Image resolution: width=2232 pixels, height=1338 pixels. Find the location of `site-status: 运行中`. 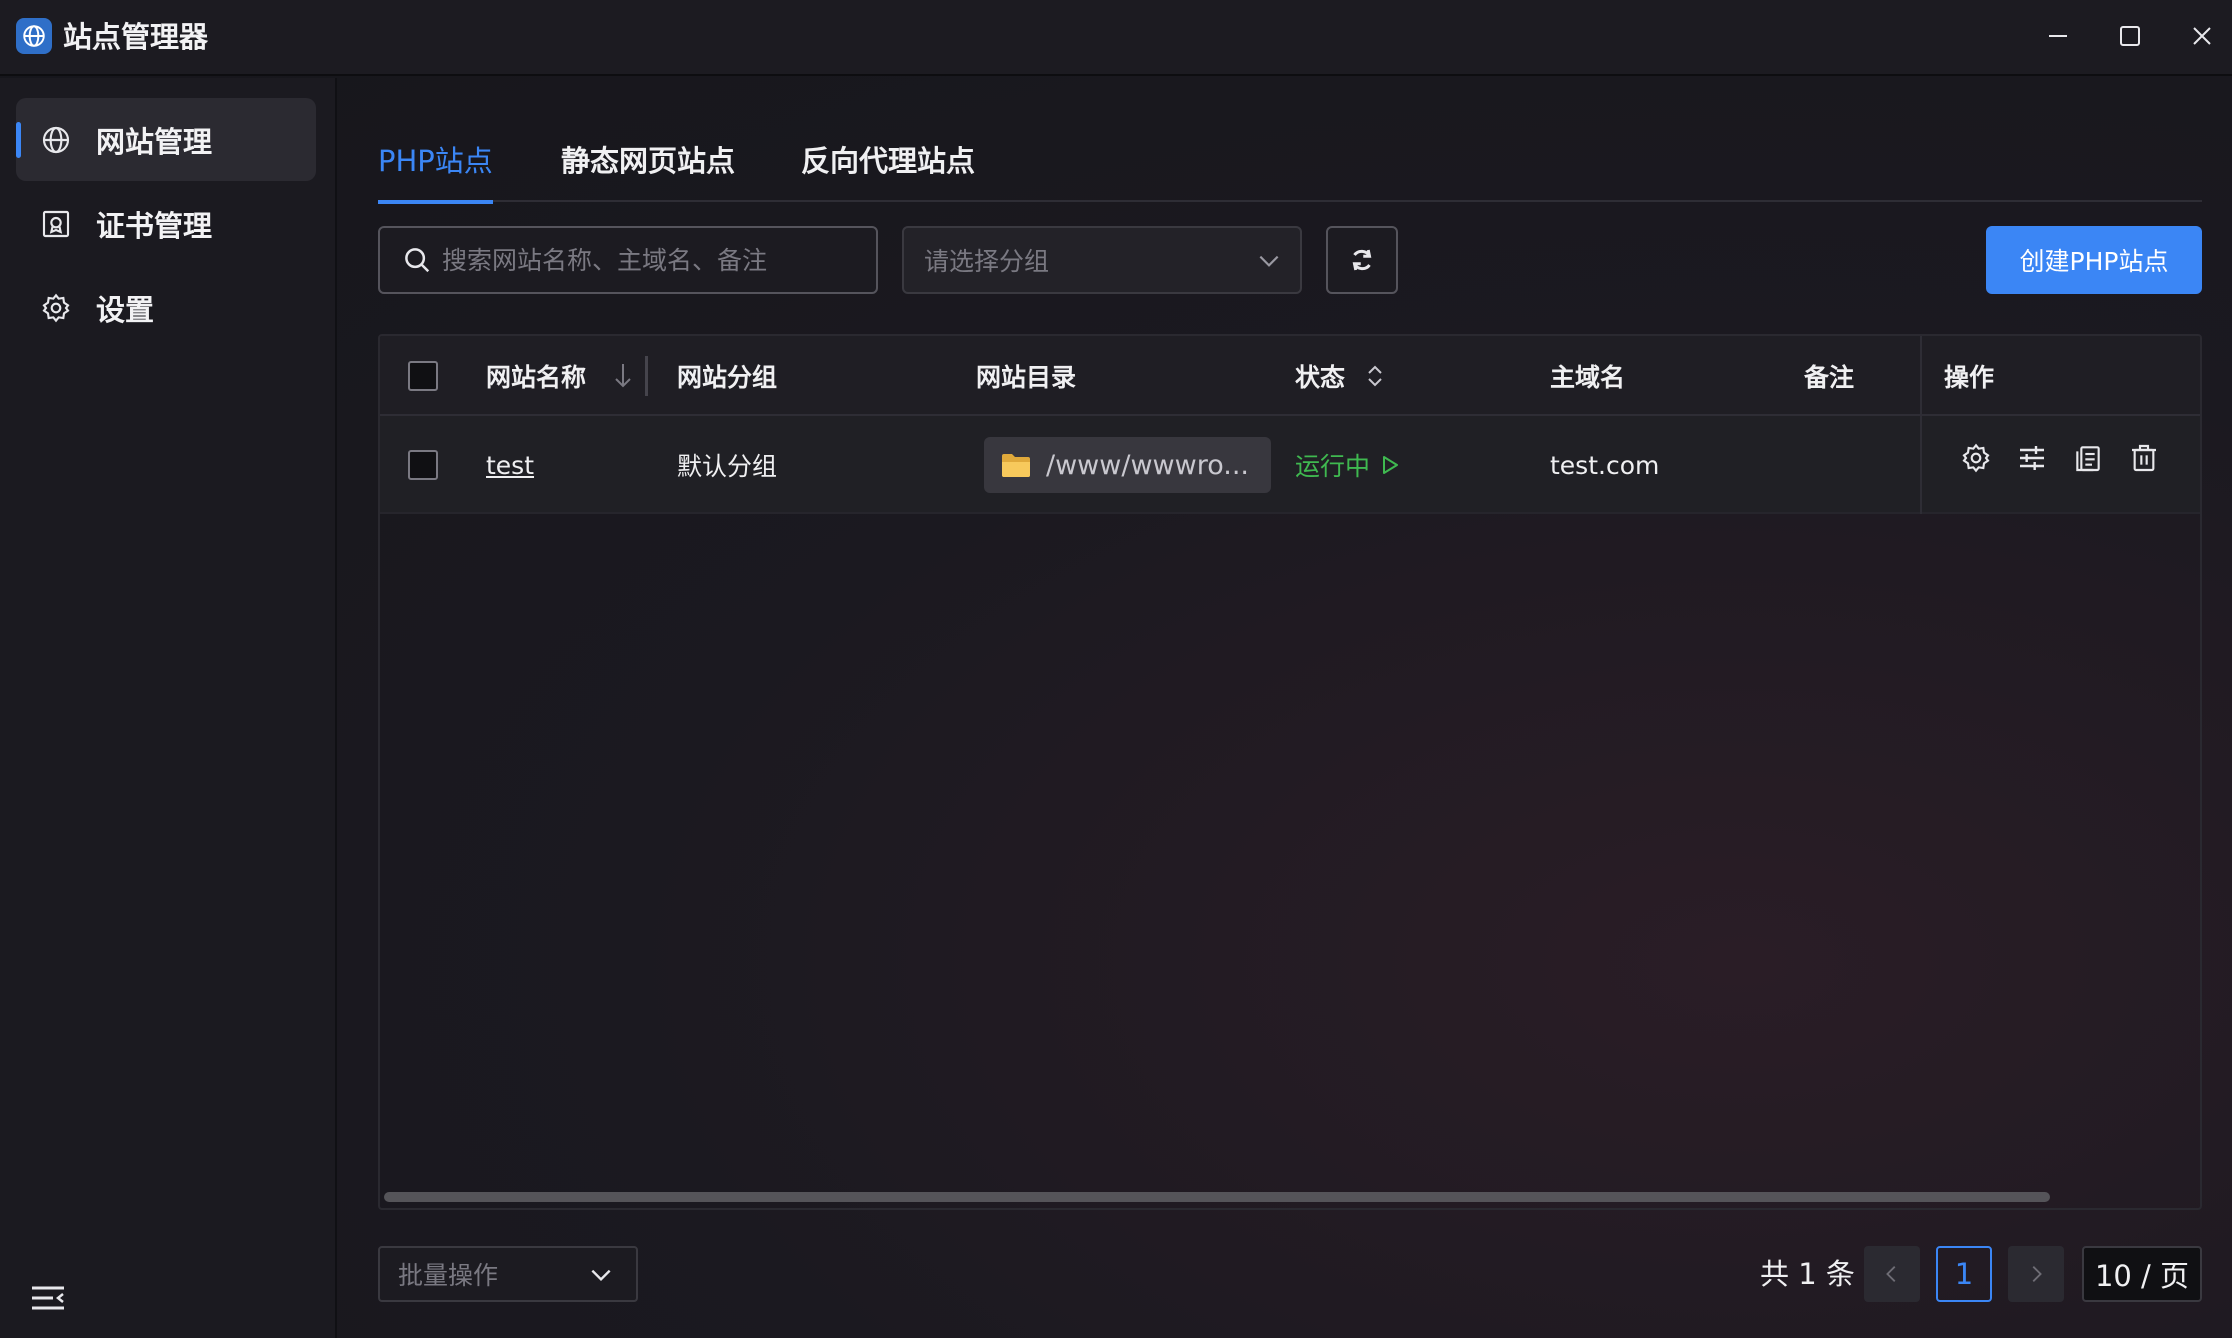

site-status: 运行中 is located at coordinates (1347, 465).